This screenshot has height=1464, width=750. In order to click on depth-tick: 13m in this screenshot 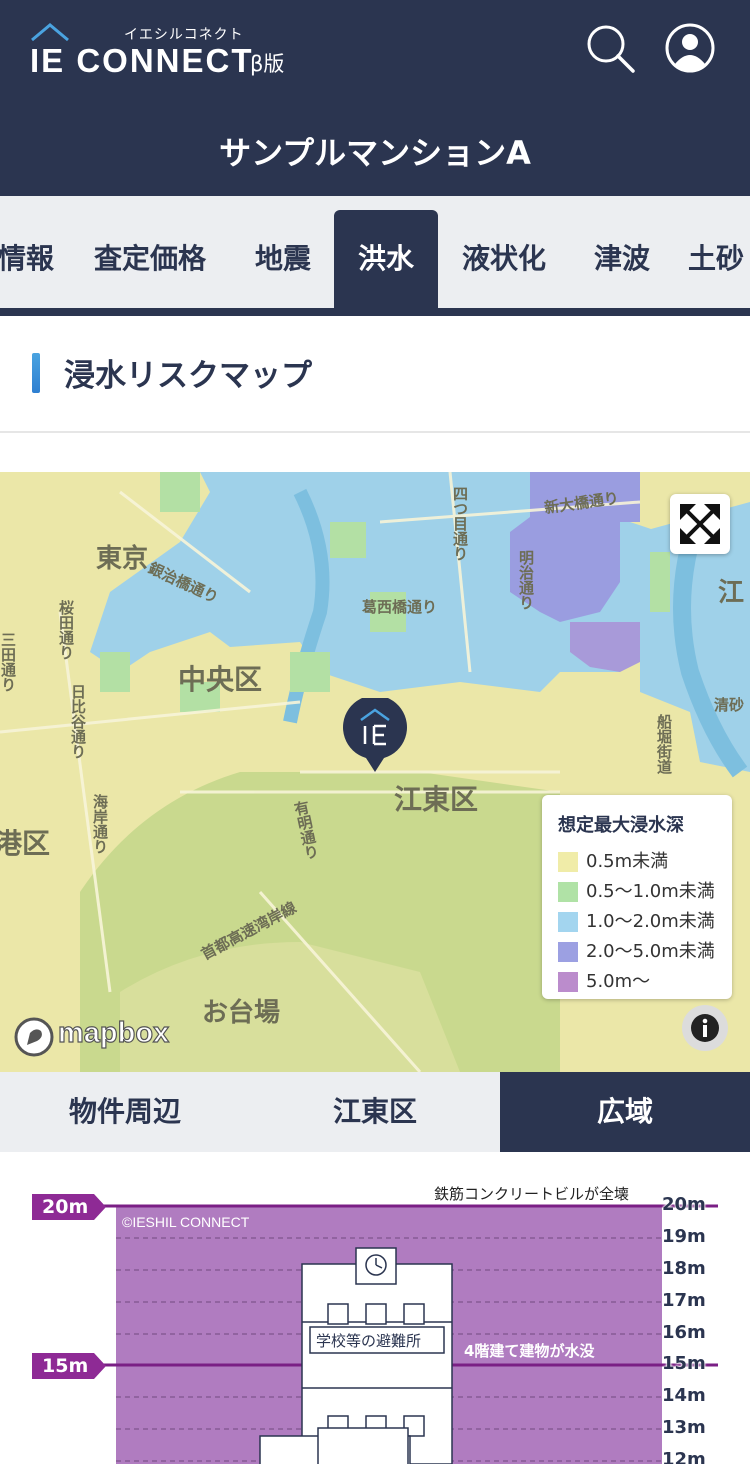, I will do `click(684, 1427)`.